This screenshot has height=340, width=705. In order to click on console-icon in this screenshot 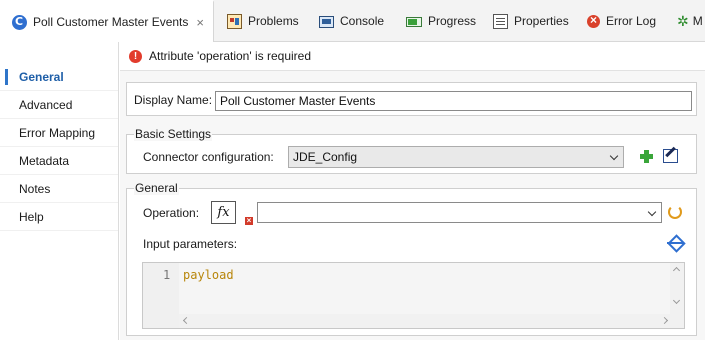, I will do `click(326, 22)`.